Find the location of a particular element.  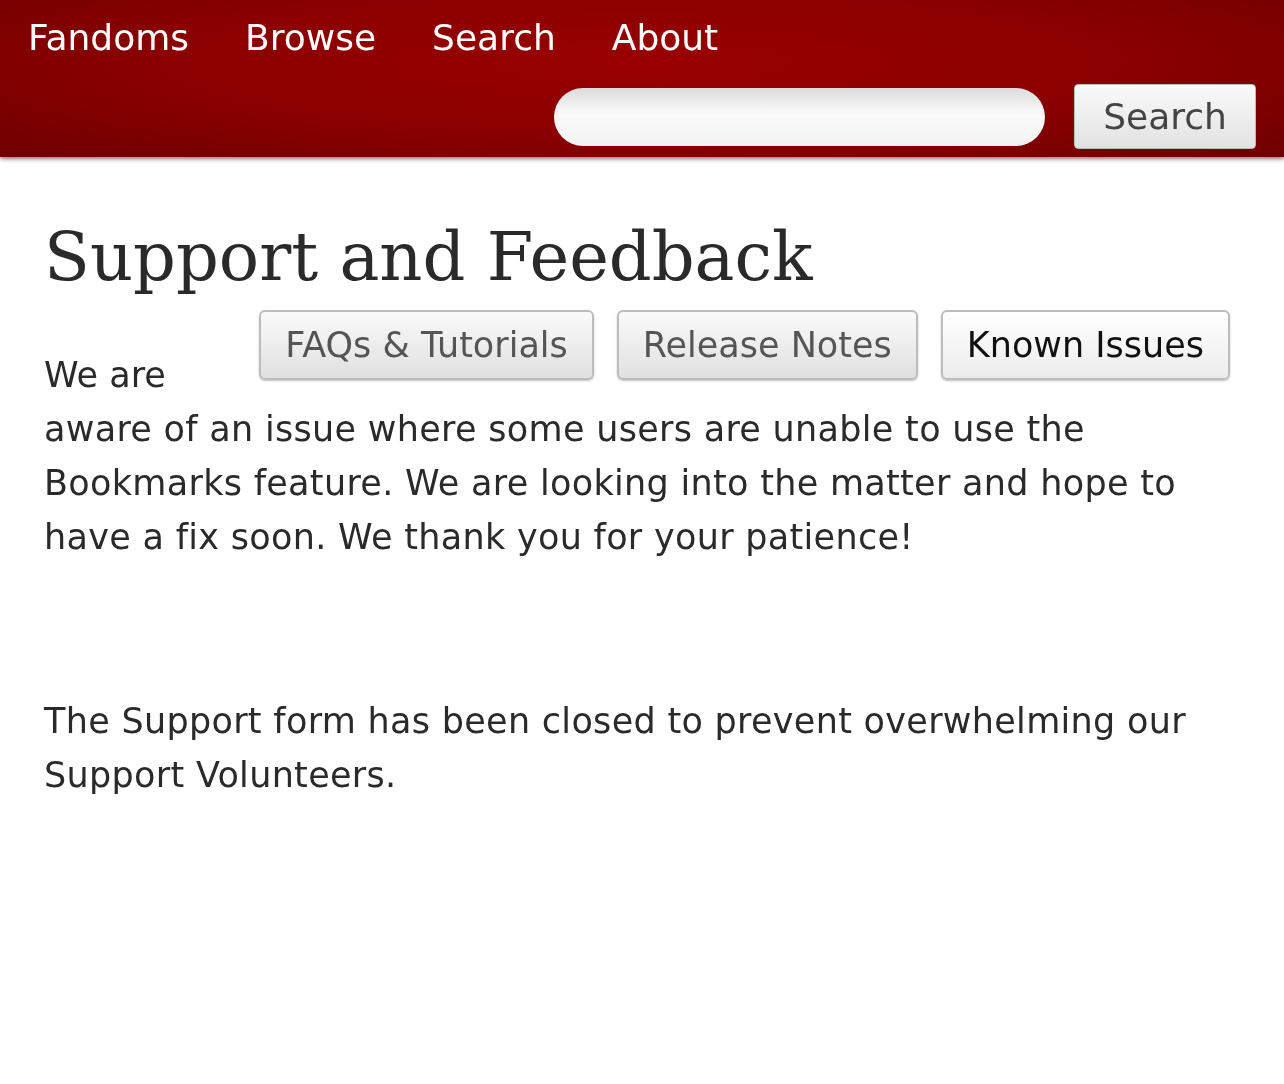

paragraph: The Support form has been closed to prevent overwhelming our Support Volunteers. is located at coordinates (615, 748).